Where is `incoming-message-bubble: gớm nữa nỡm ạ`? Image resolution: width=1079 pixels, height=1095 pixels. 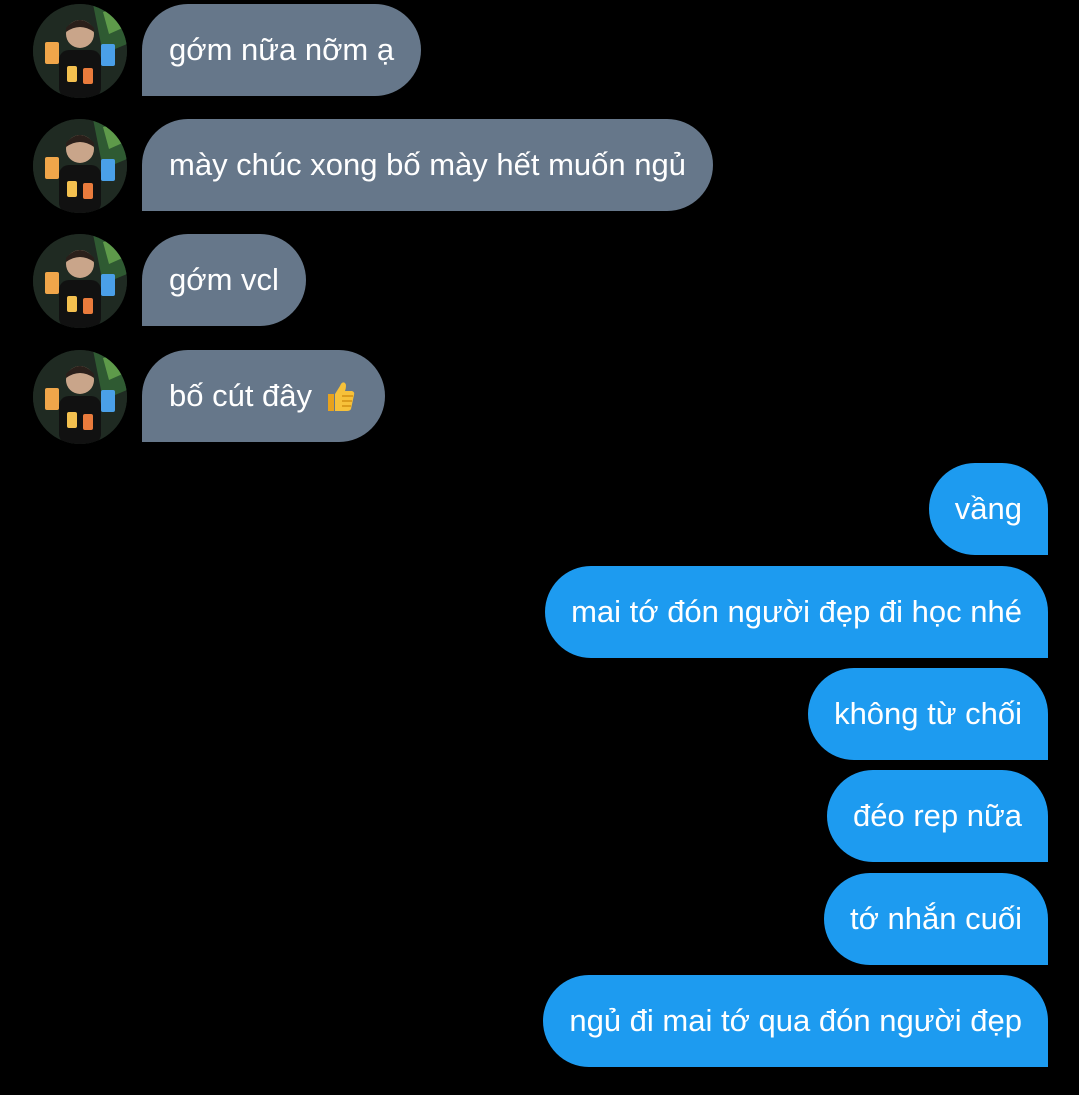
incoming-message-bubble: gớm nữa nỡm ạ is located at coordinates (282, 50).